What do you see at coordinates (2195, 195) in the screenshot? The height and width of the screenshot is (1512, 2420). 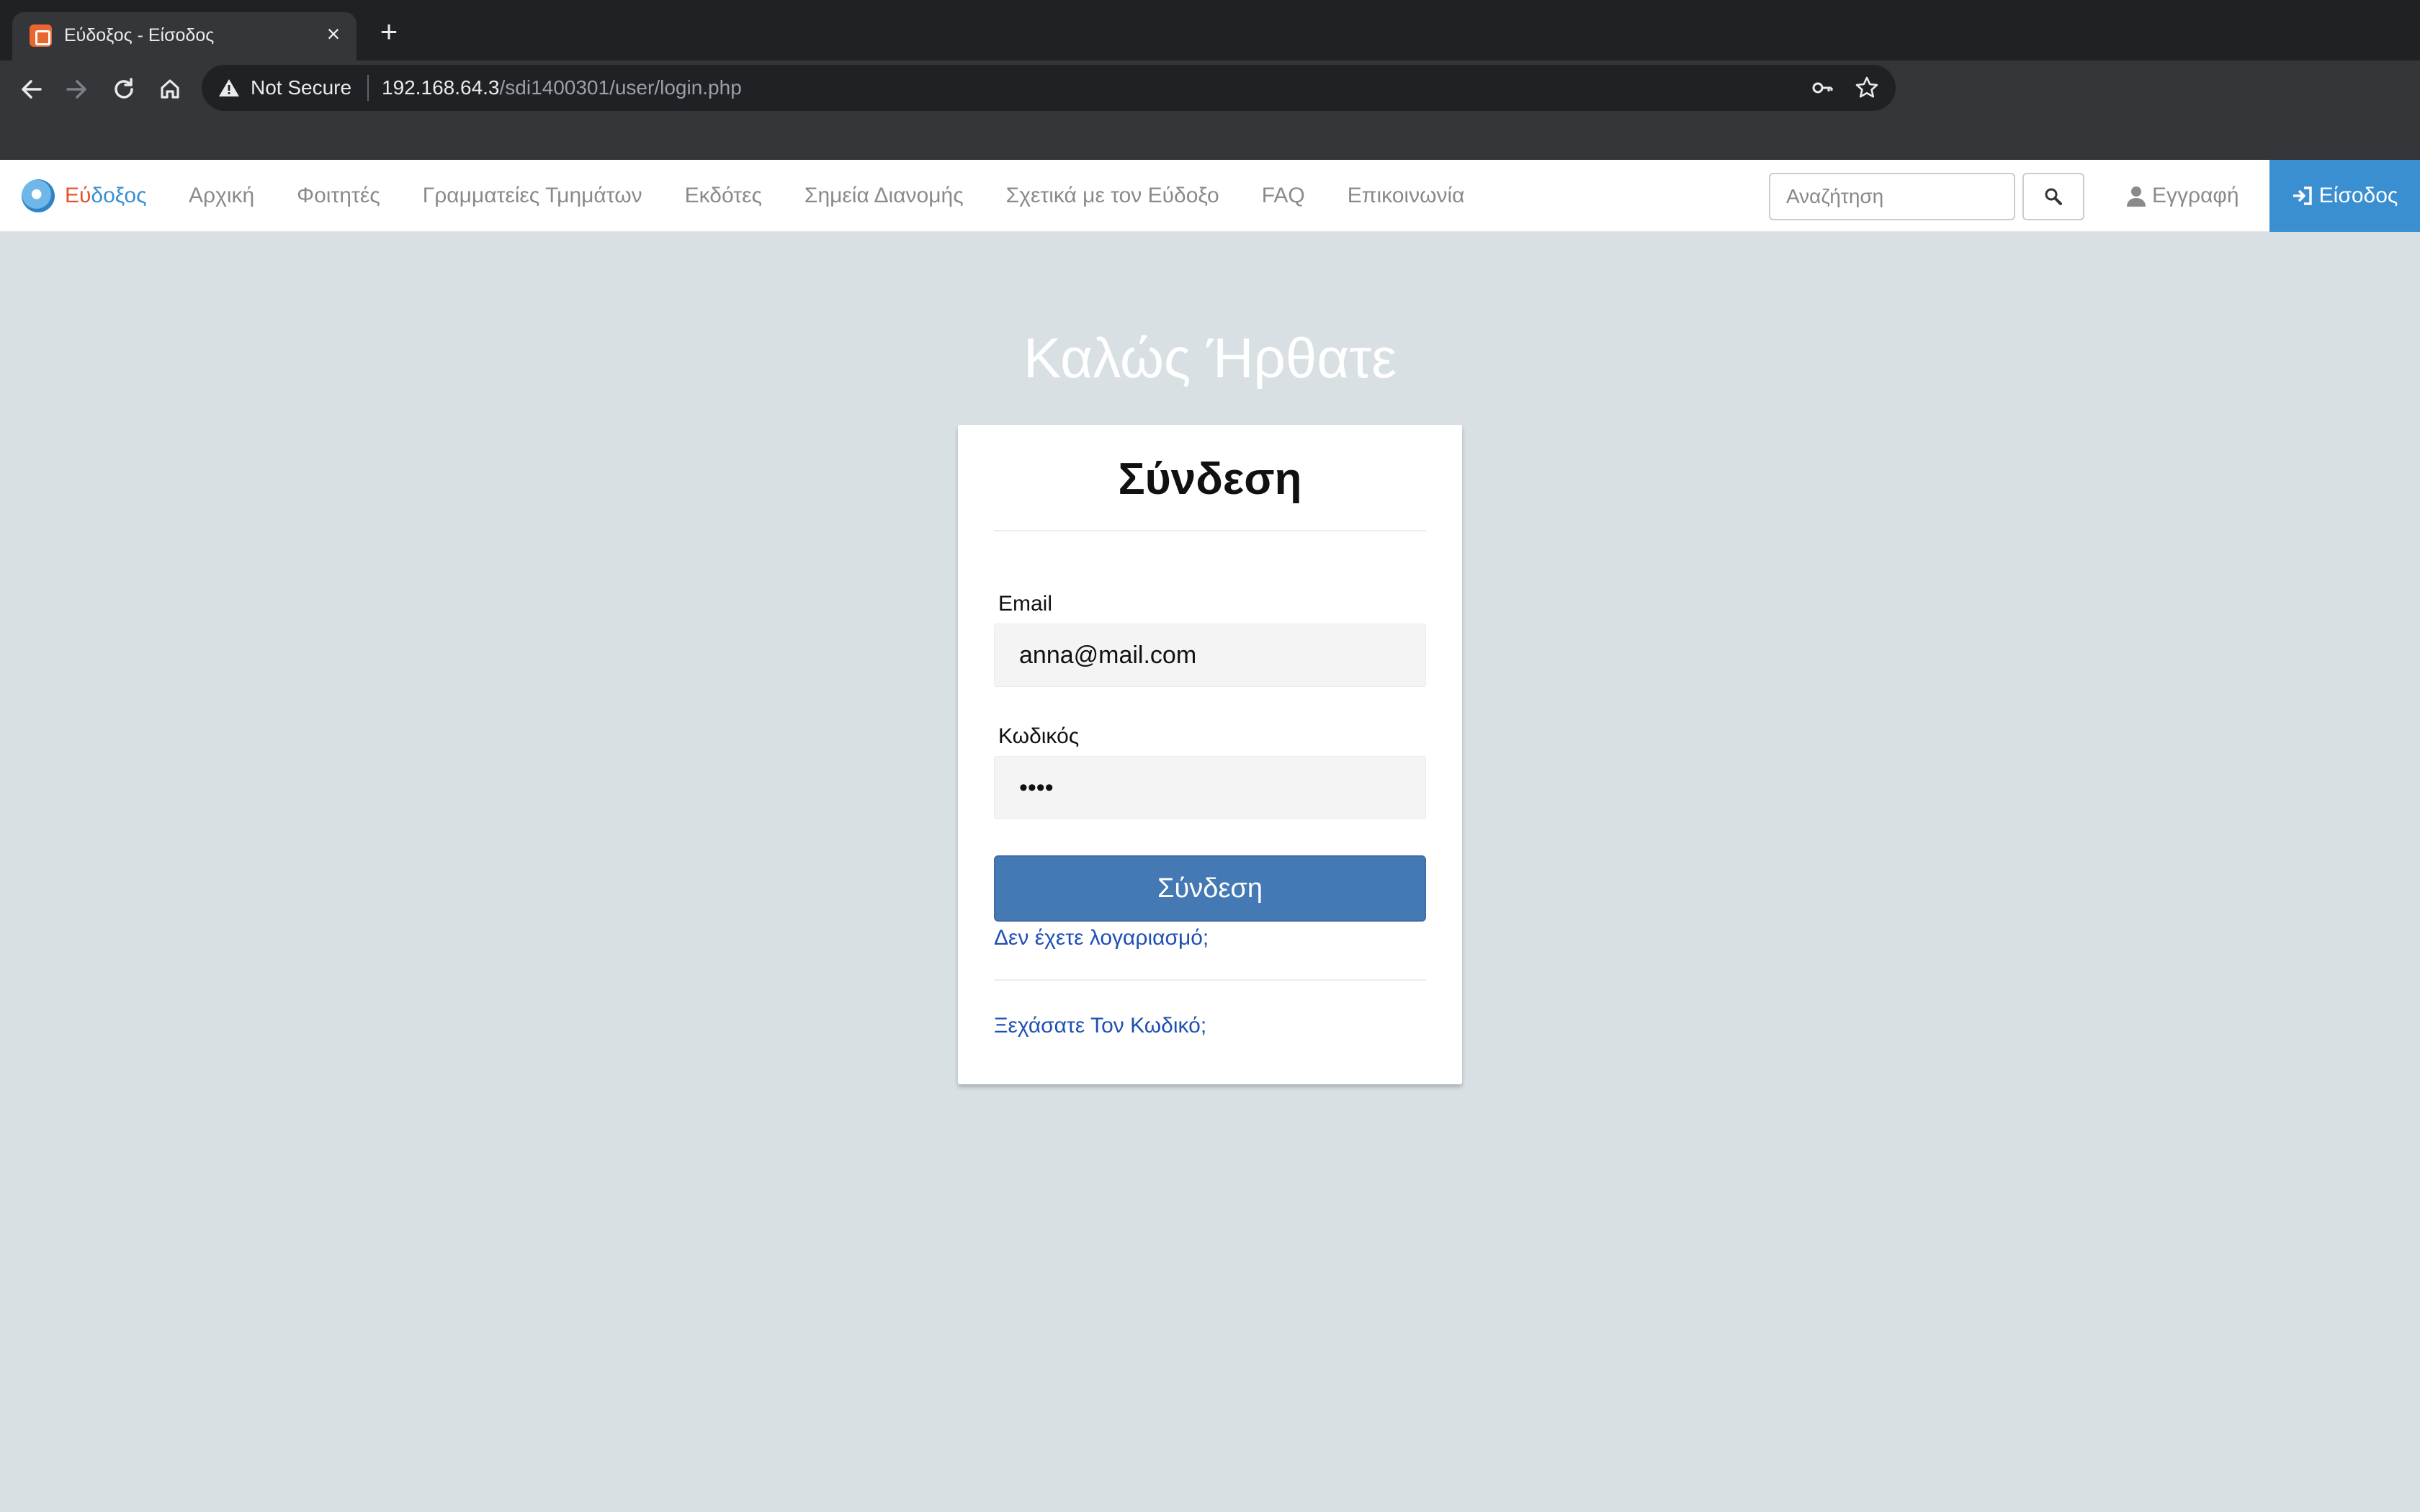 I see `register-label: Εγγραφή` at bounding box center [2195, 195].